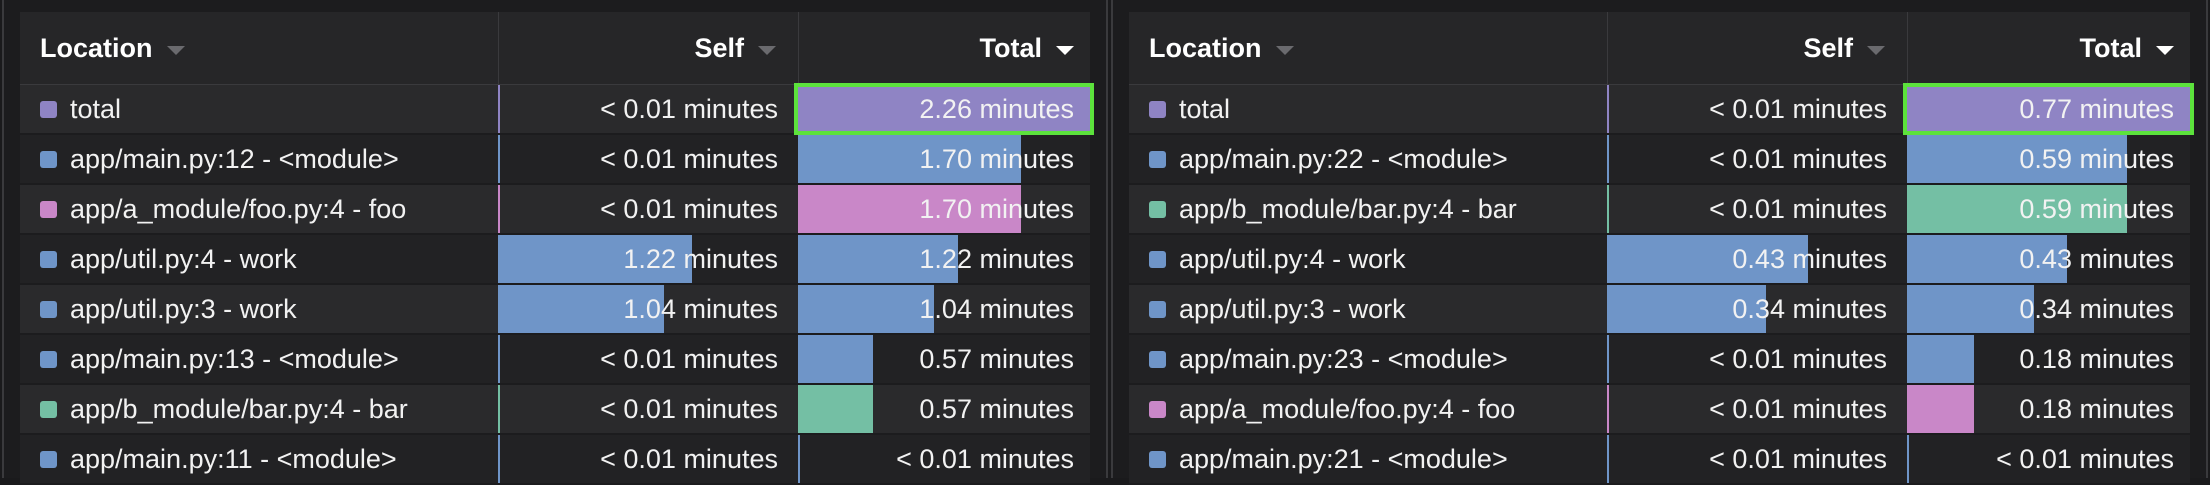 Image resolution: width=2210 pixels, height=485 pixels. What do you see at coordinates (239, 408) in the screenshot?
I see `location-label: app/b_module/bar.py:4 - bar` at bounding box center [239, 408].